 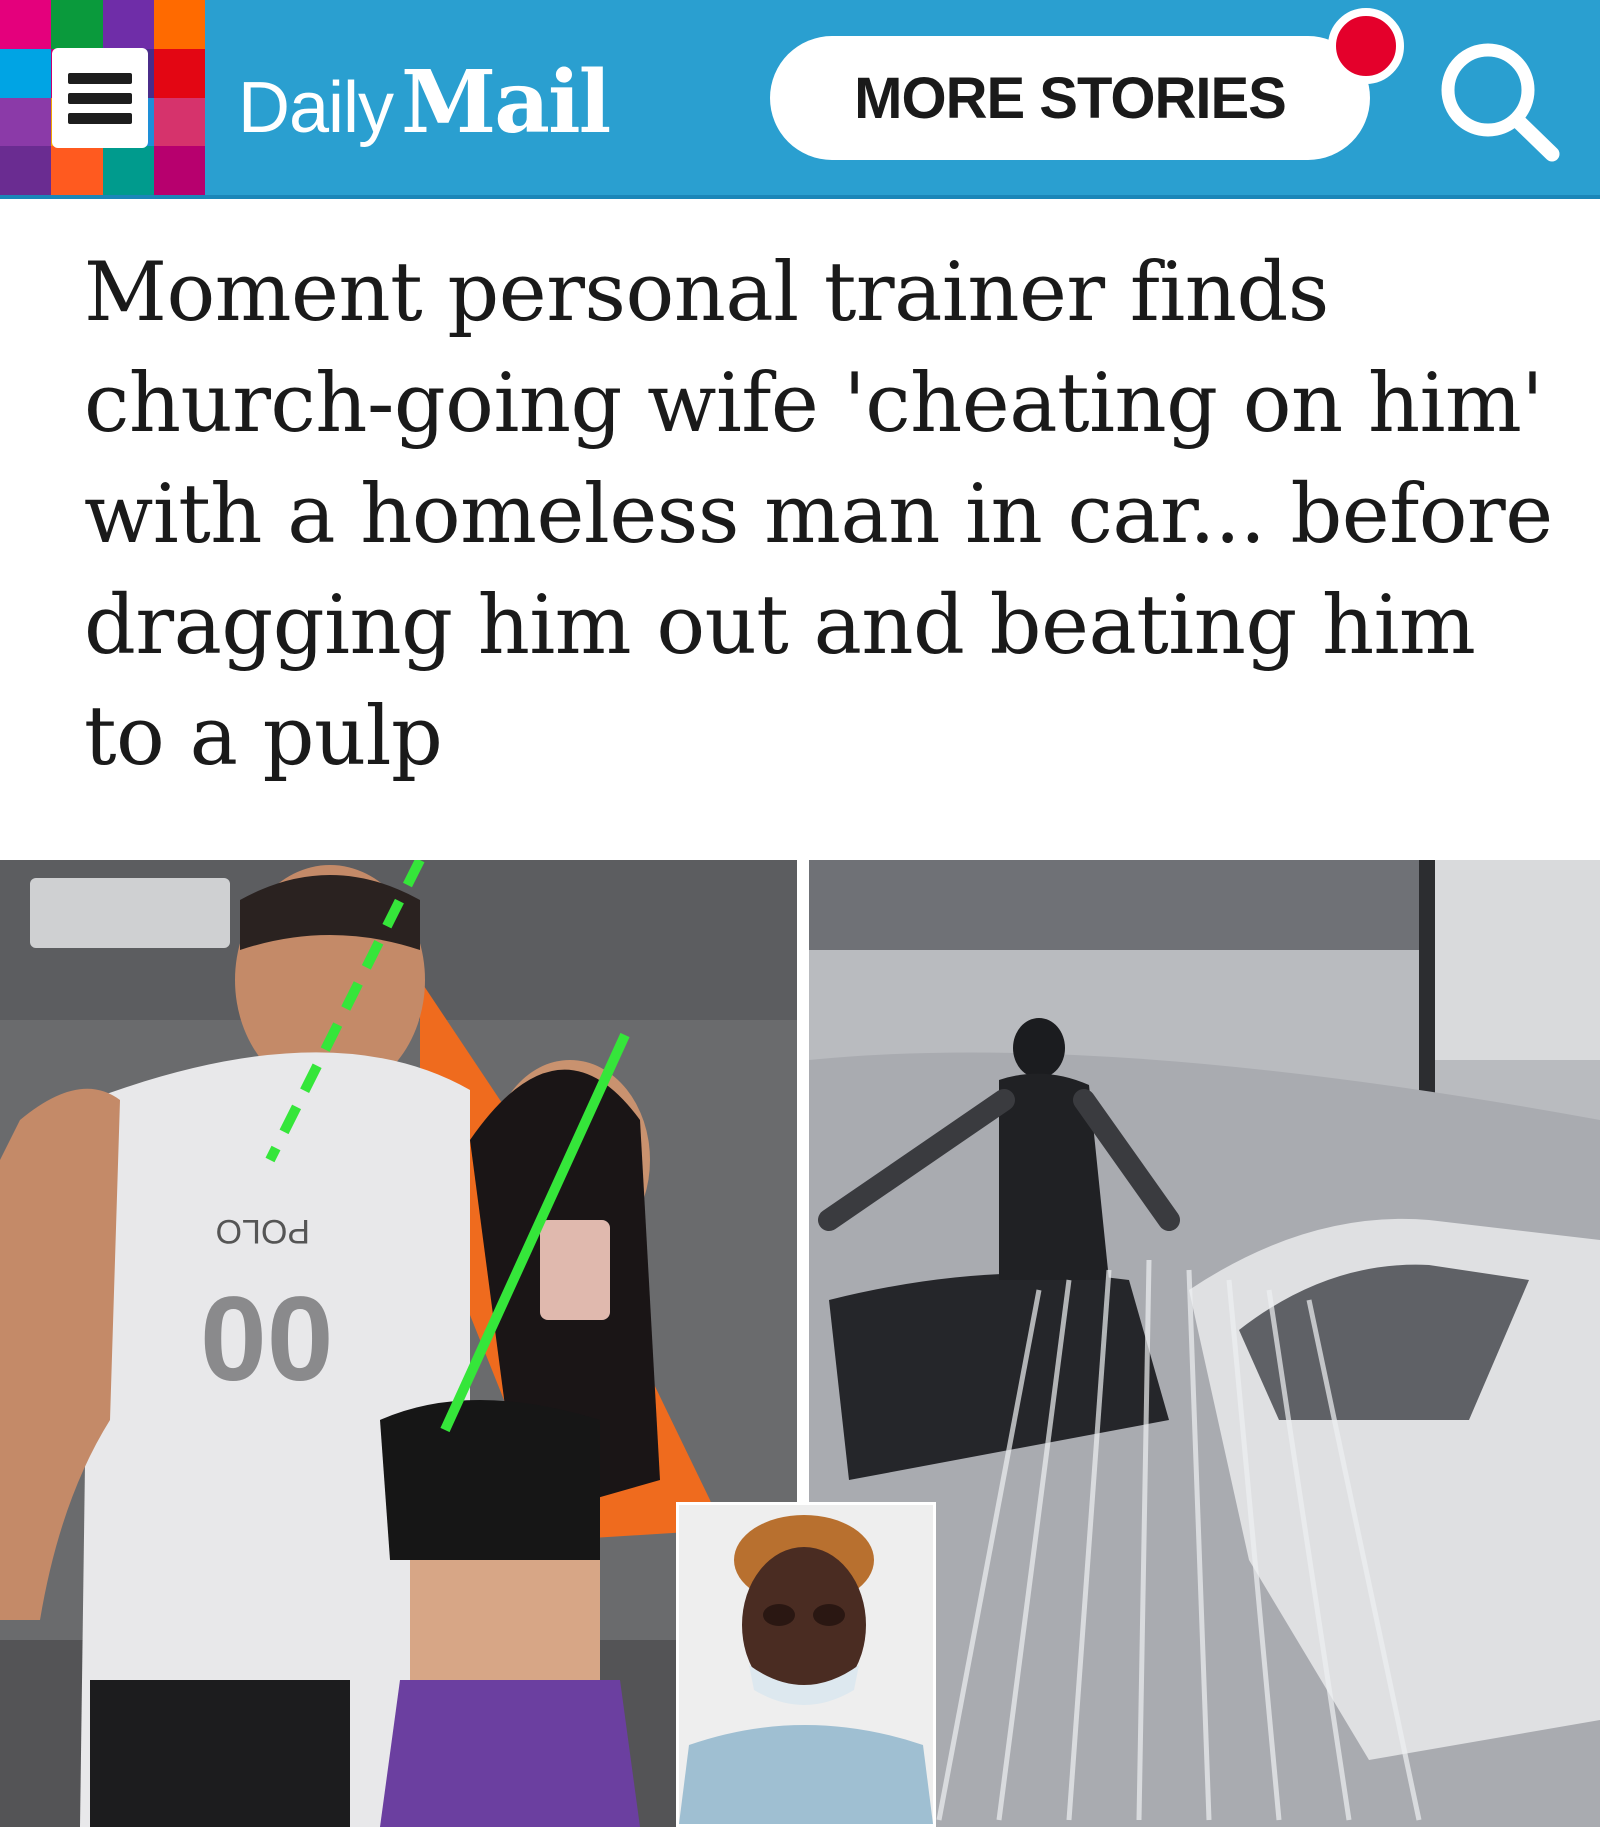 I want to click on site-logo: Daily Mail, so click(x=424, y=102).